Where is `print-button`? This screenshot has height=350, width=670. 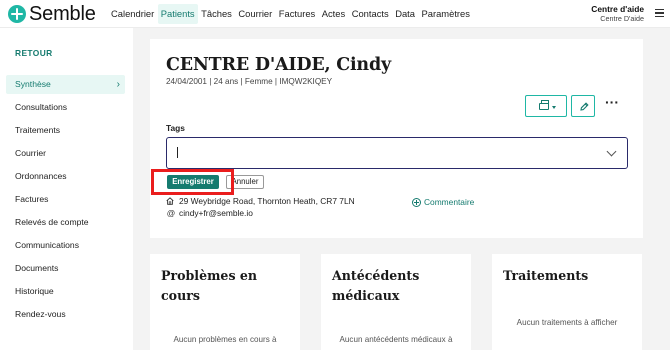 print-button is located at coordinates (546, 106).